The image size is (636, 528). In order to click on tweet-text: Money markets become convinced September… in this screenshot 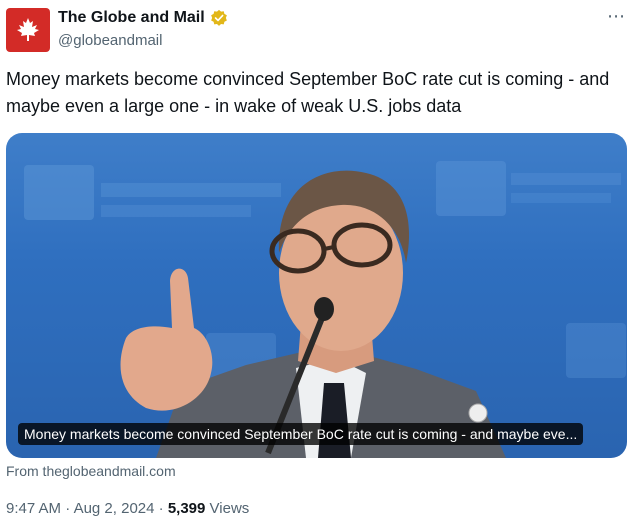, I will do `click(308, 92)`.